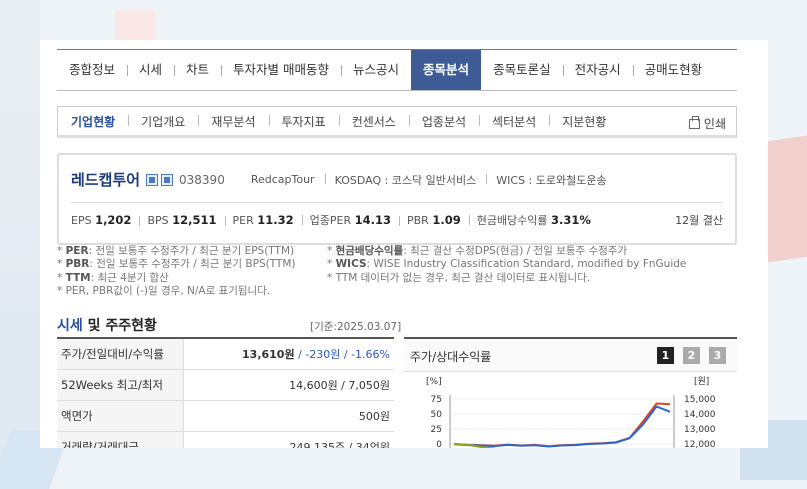 Image resolution: width=807 pixels, height=489 pixels. Describe the element at coordinates (263, 220) in the screenshot. I see `metric-item: PER 11.32` at that location.